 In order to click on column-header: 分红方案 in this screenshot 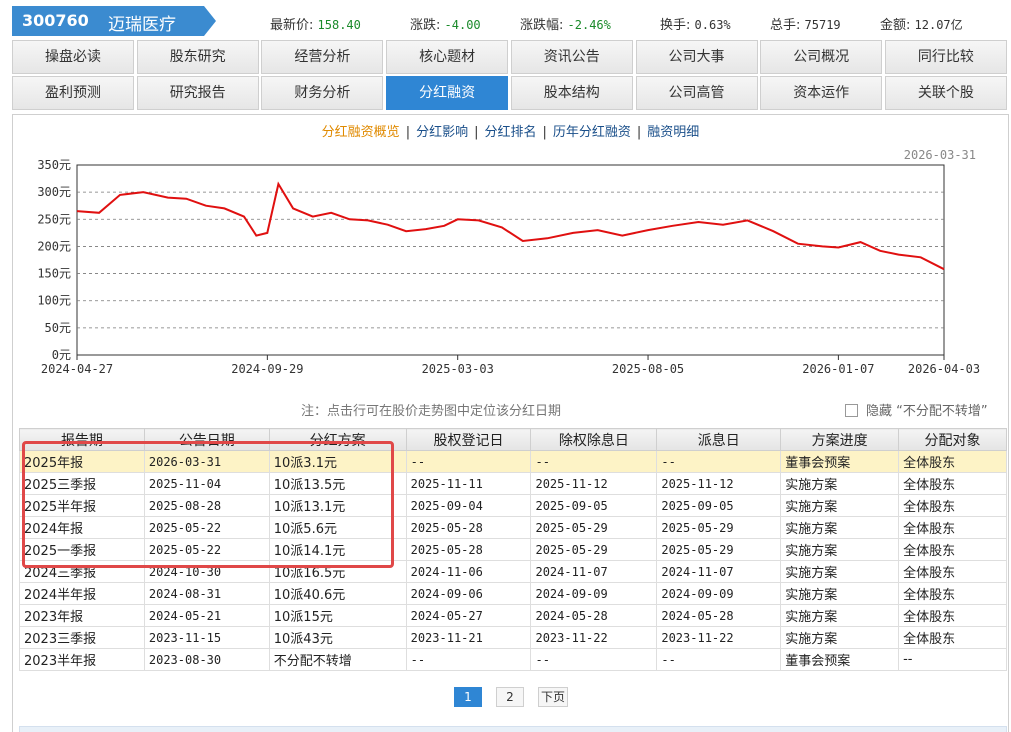, I will do `click(337, 439)`.